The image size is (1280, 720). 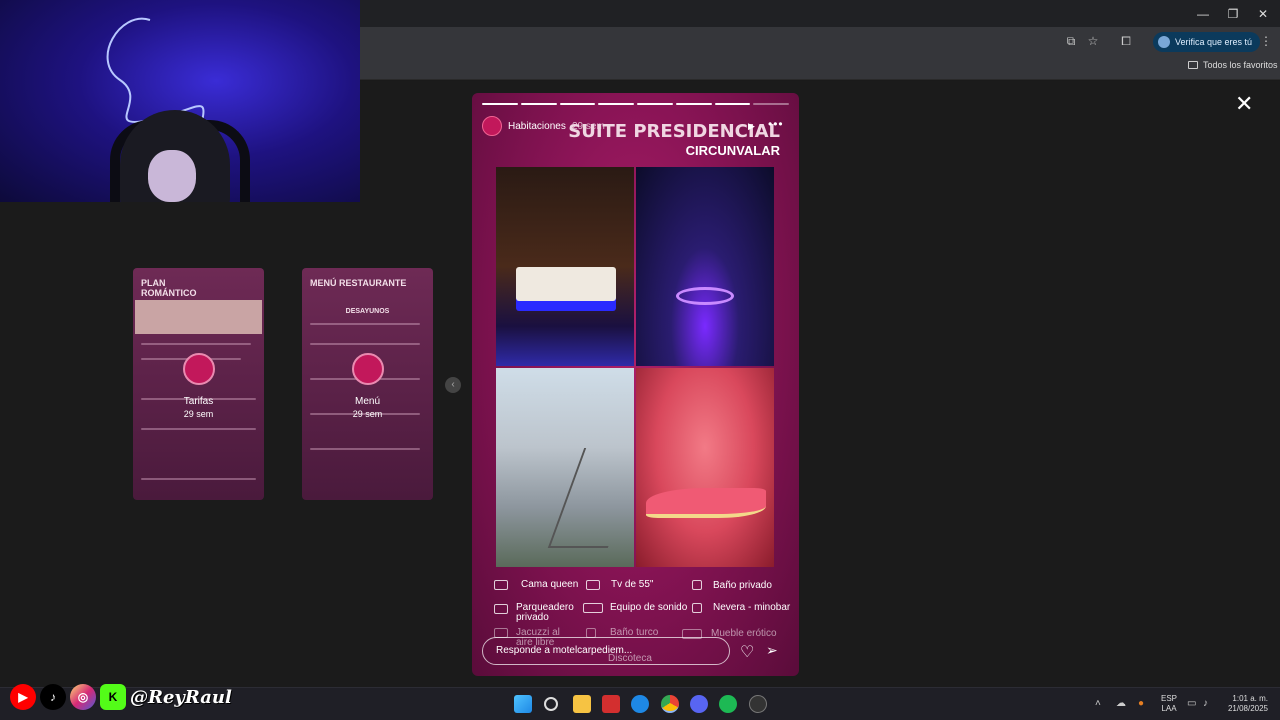 What do you see at coordinates (1250, 698) in the screenshot?
I see `clock-time: 1:01 a. m.` at bounding box center [1250, 698].